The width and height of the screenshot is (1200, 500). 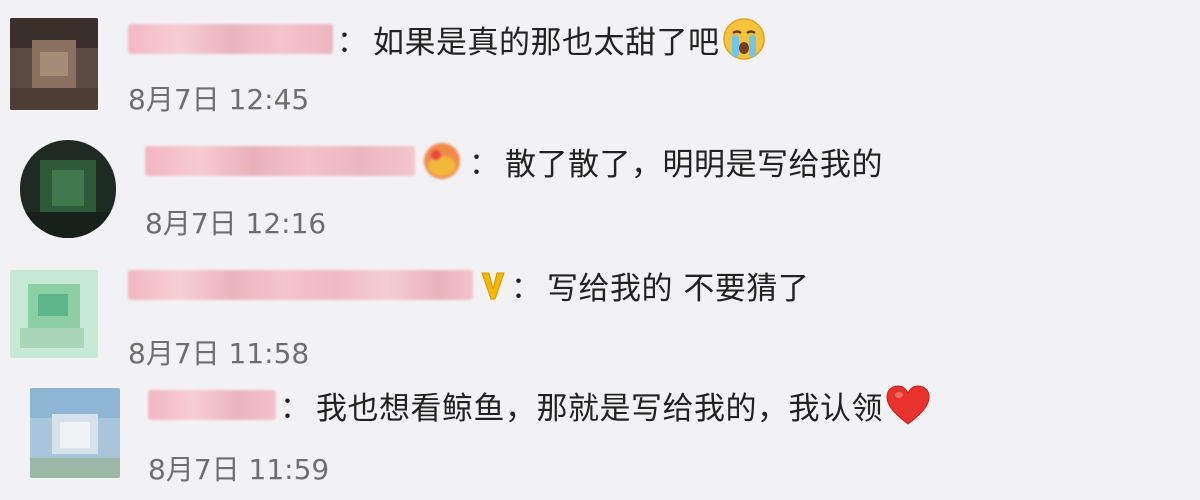 What do you see at coordinates (908, 405) in the screenshot?
I see `red-heart-icon` at bounding box center [908, 405].